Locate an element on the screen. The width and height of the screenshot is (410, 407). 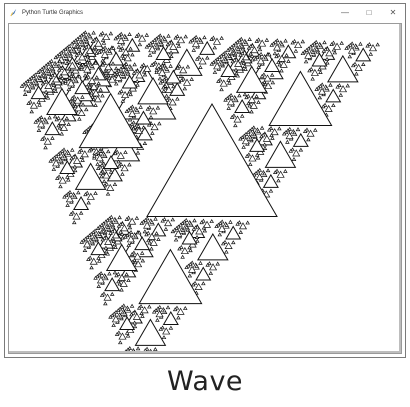
title-bar: Python Turtle Graphics — □ ✕ is located at coordinates (205, 12).